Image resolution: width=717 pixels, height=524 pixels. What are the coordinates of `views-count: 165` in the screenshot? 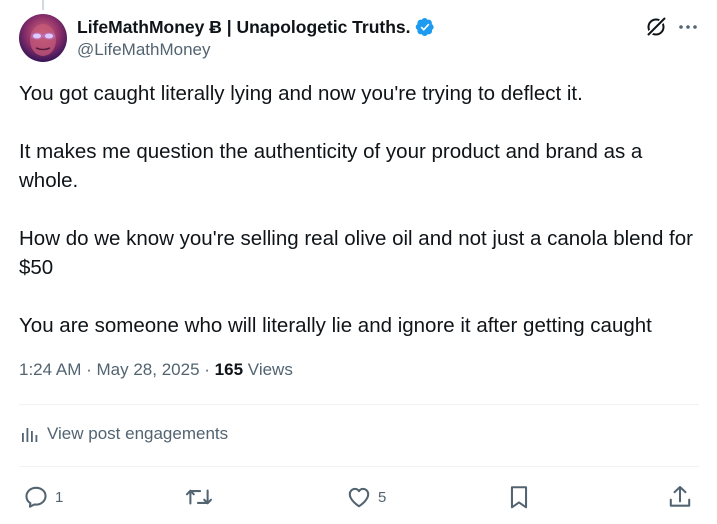 It's located at (229, 369).